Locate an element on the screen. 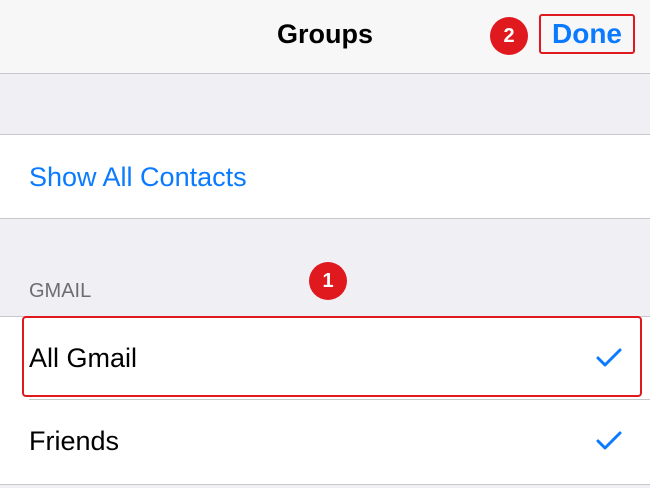  done-button: Done is located at coordinates (587, 34).